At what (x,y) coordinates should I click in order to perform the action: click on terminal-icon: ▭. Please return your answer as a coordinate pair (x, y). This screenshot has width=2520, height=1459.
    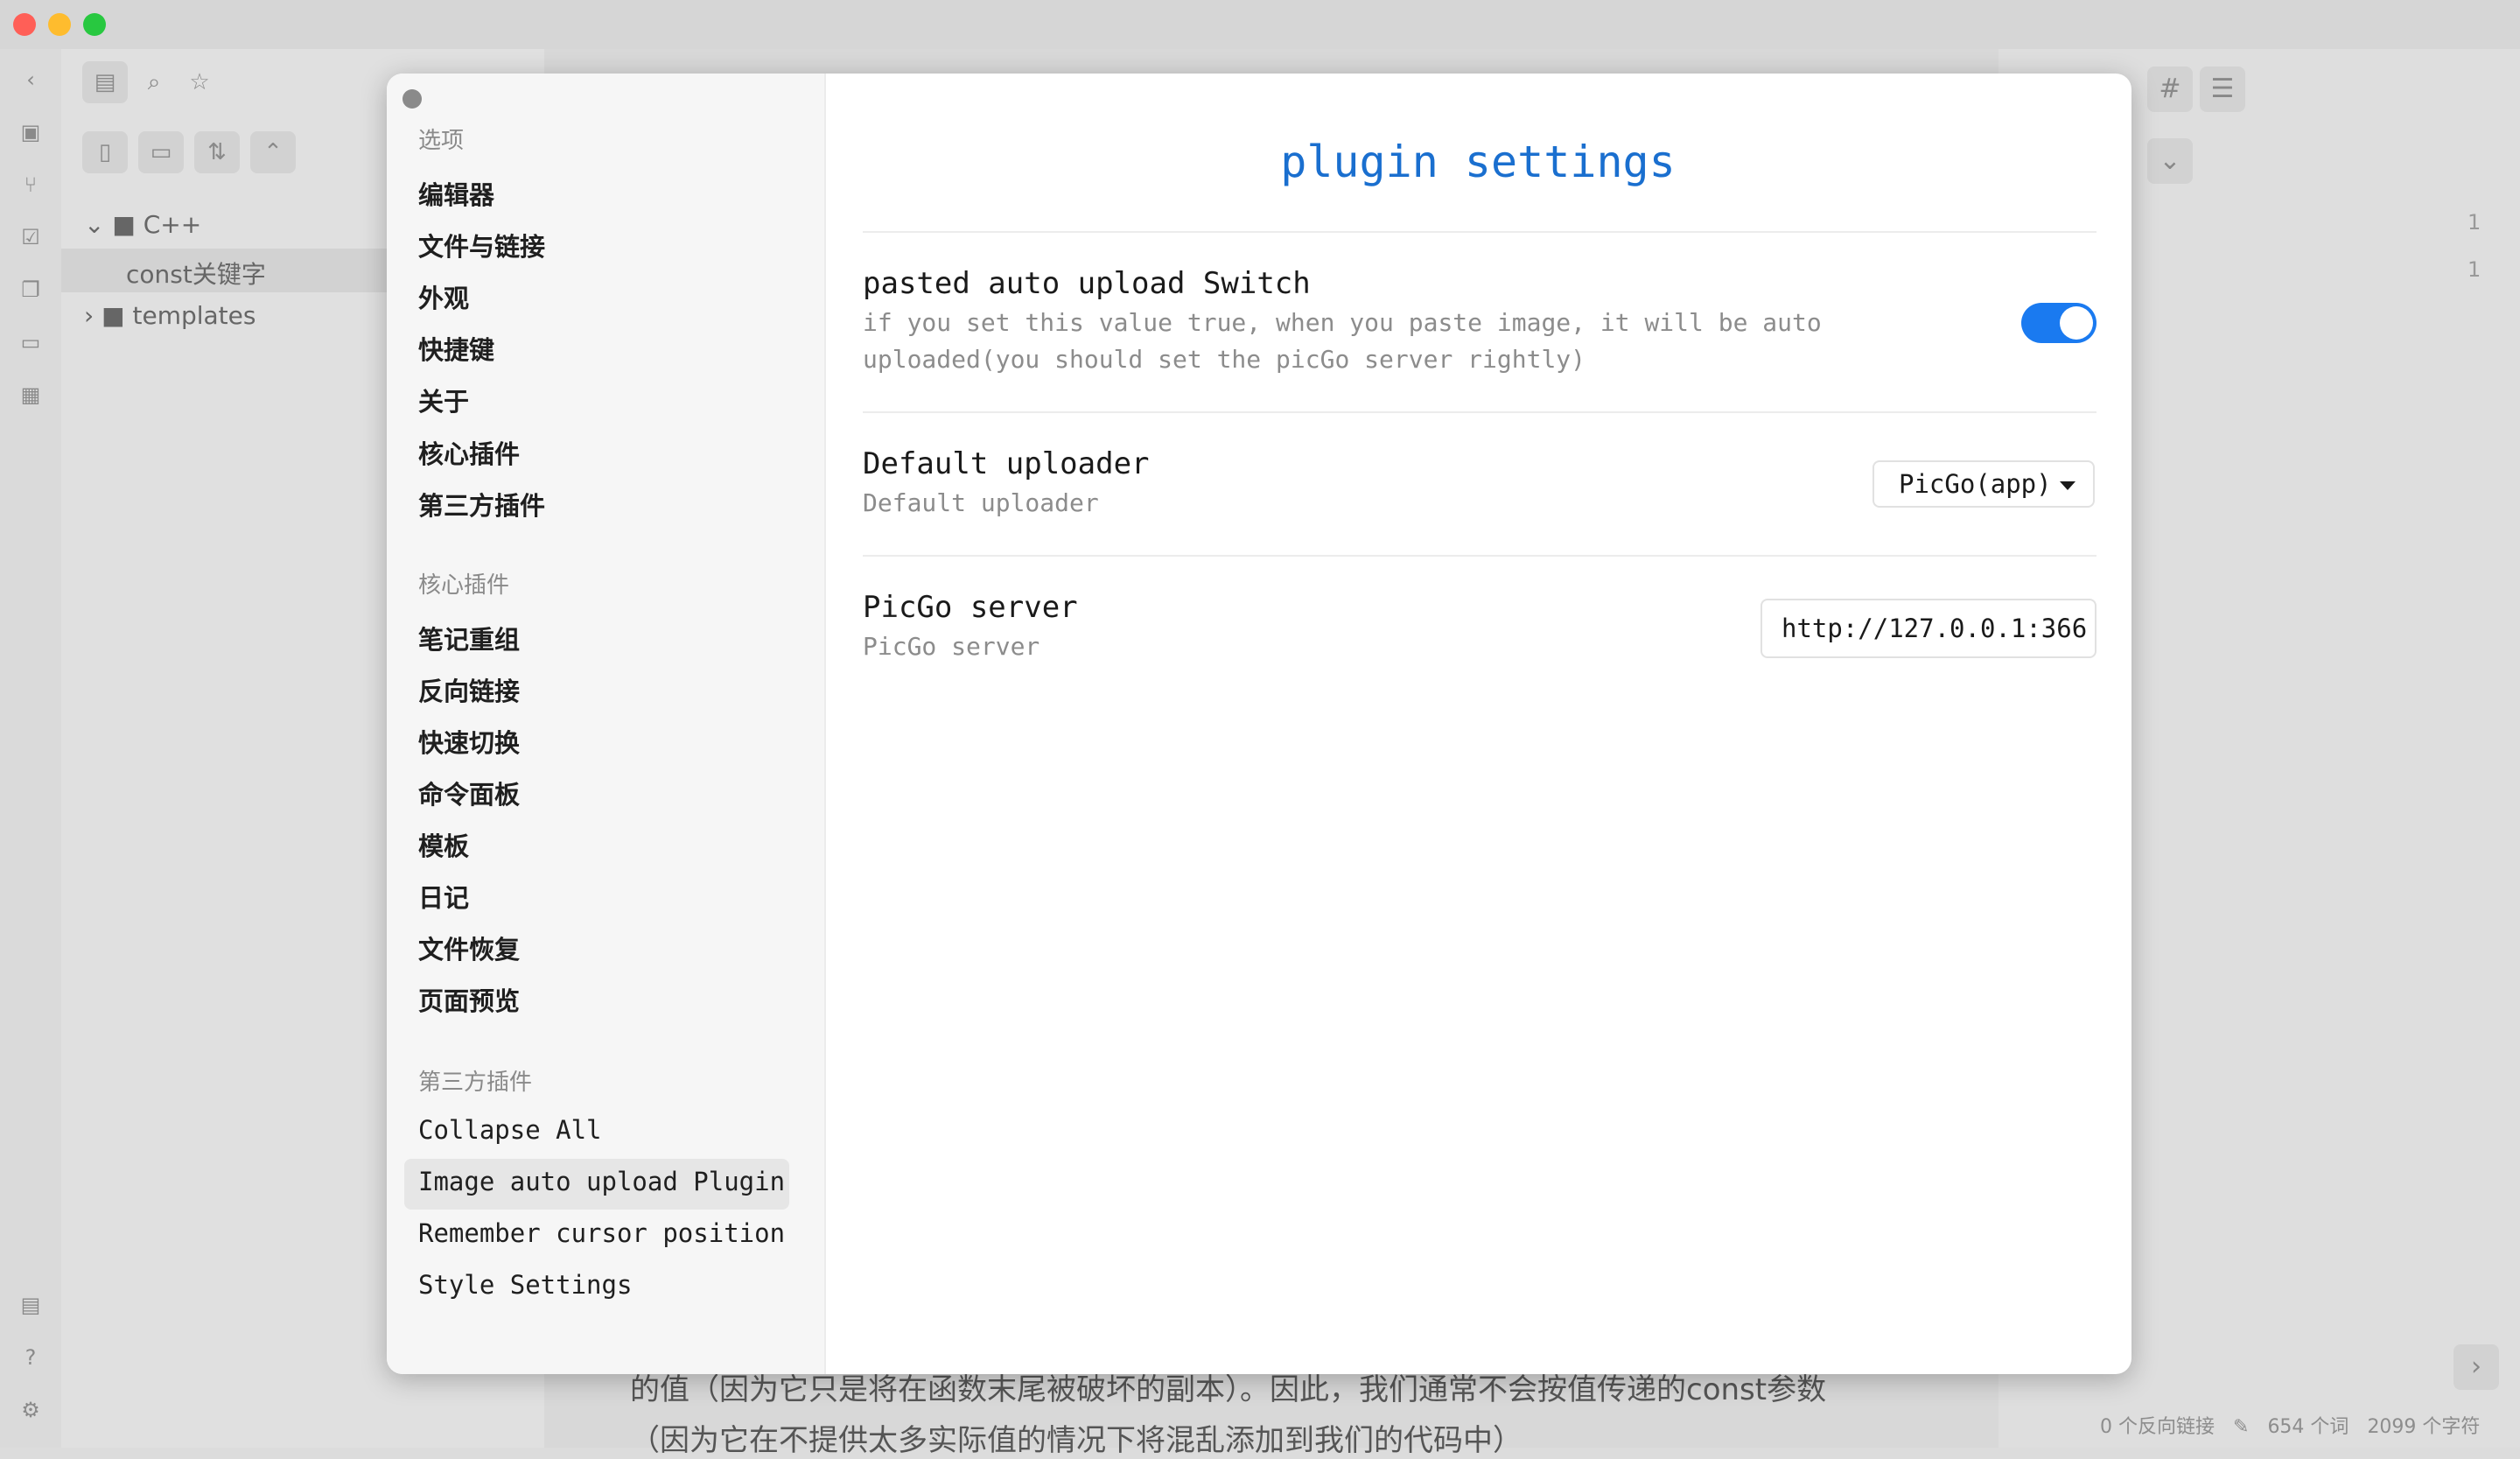
    Looking at the image, I should click on (31, 342).